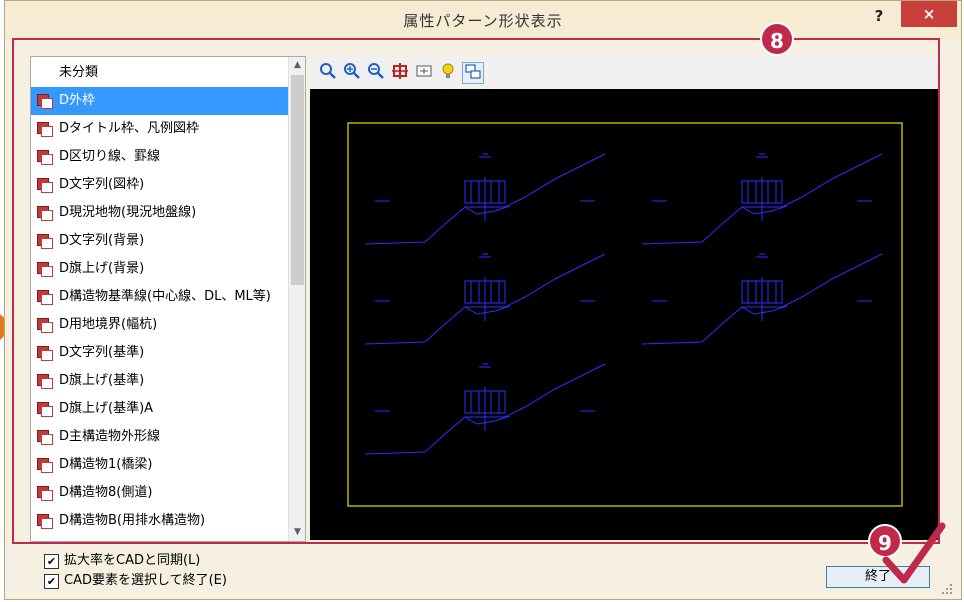  What do you see at coordinates (879, 17) in the screenshot?
I see `help-button: ?` at bounding box center [879, 17].